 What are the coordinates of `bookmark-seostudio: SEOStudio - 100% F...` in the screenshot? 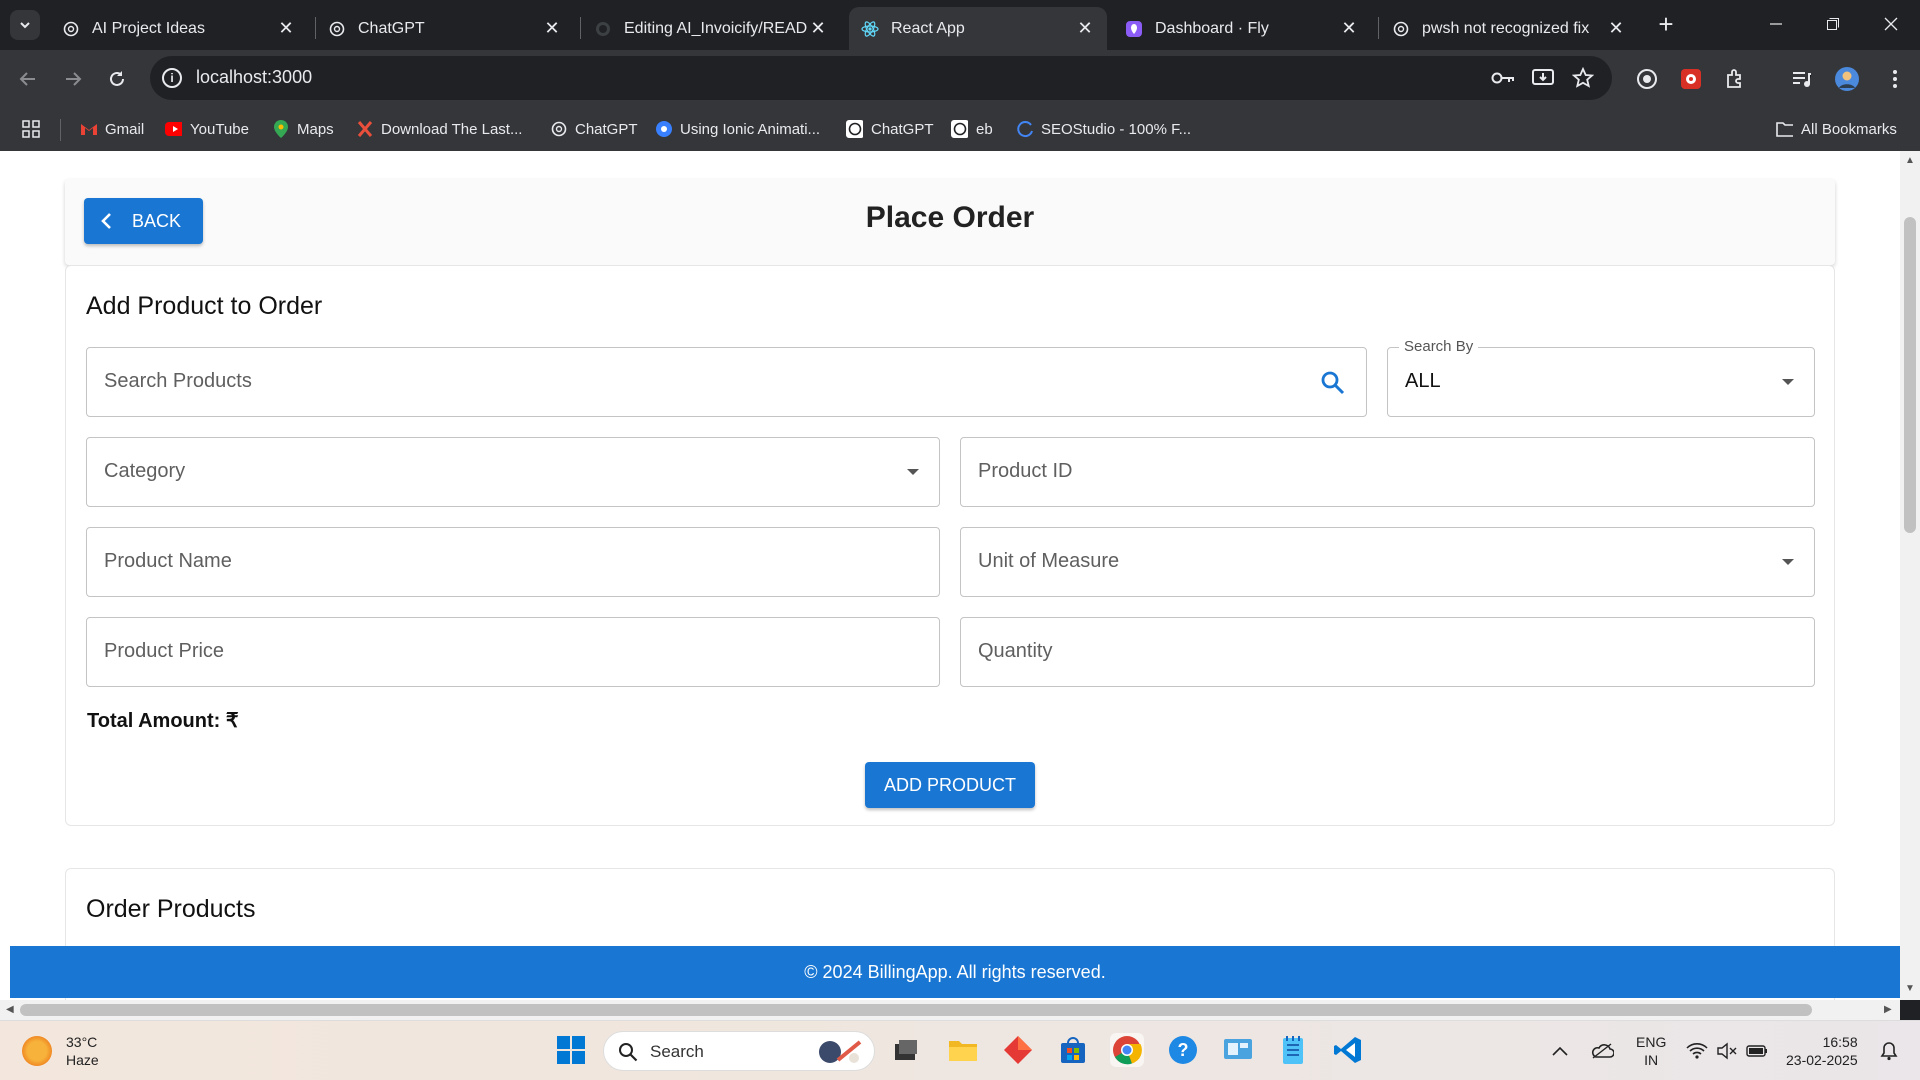 It's located at (1103, 129).